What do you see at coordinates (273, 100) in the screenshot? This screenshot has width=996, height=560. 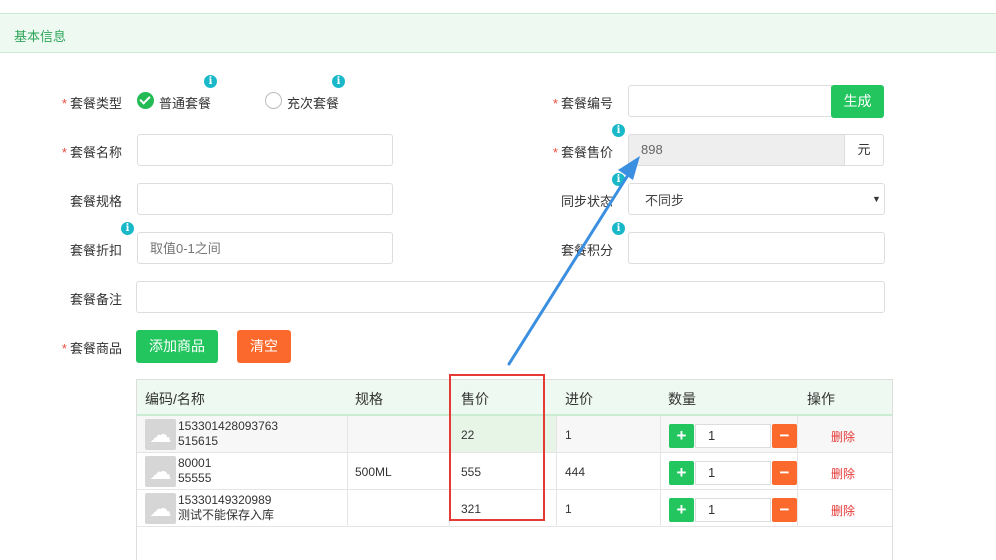 I see `radio-count-package` at bounding box center [273, 100].